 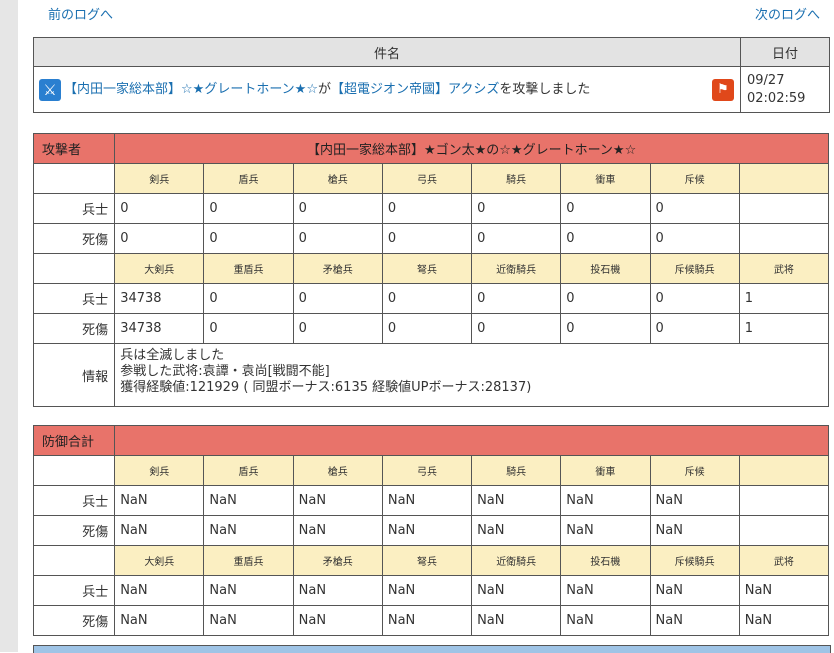 I want to click on left-scroll-gutter, so click(x=9, y=326).